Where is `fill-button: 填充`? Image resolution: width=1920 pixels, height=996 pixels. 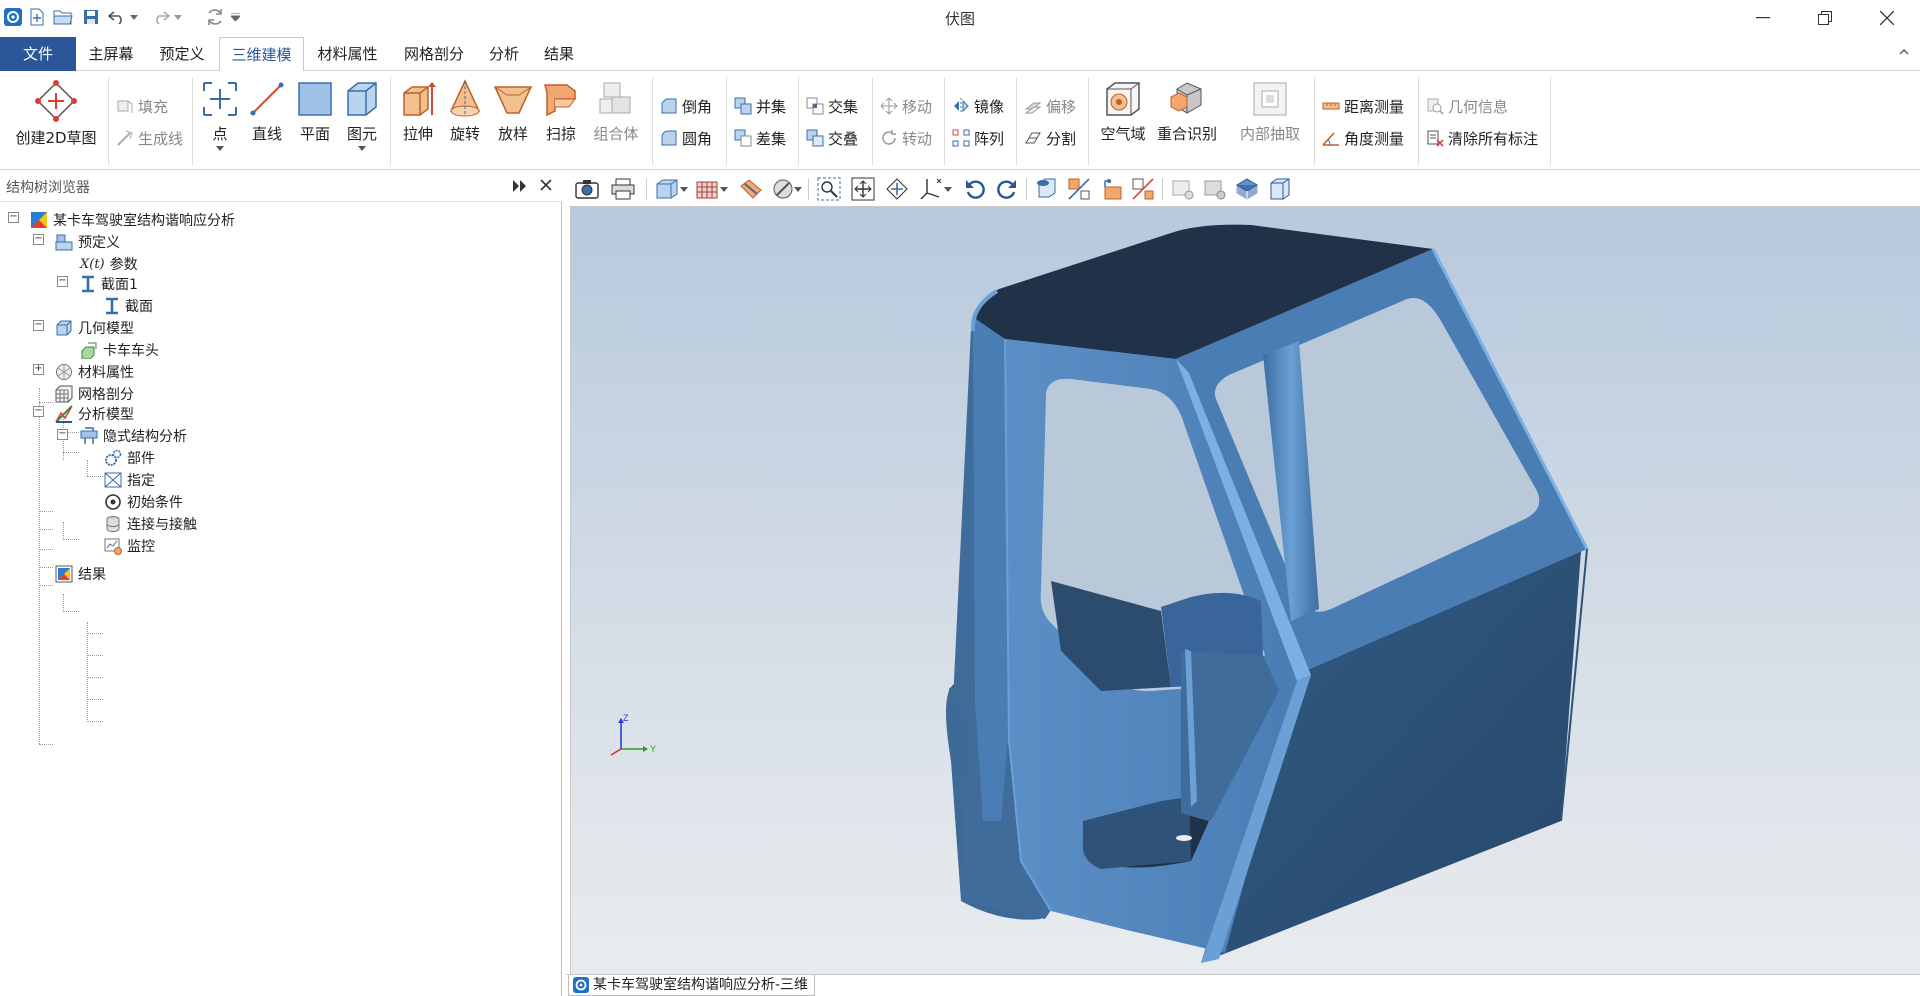 fill-button: 填充 is located at coordinates (142, 106).